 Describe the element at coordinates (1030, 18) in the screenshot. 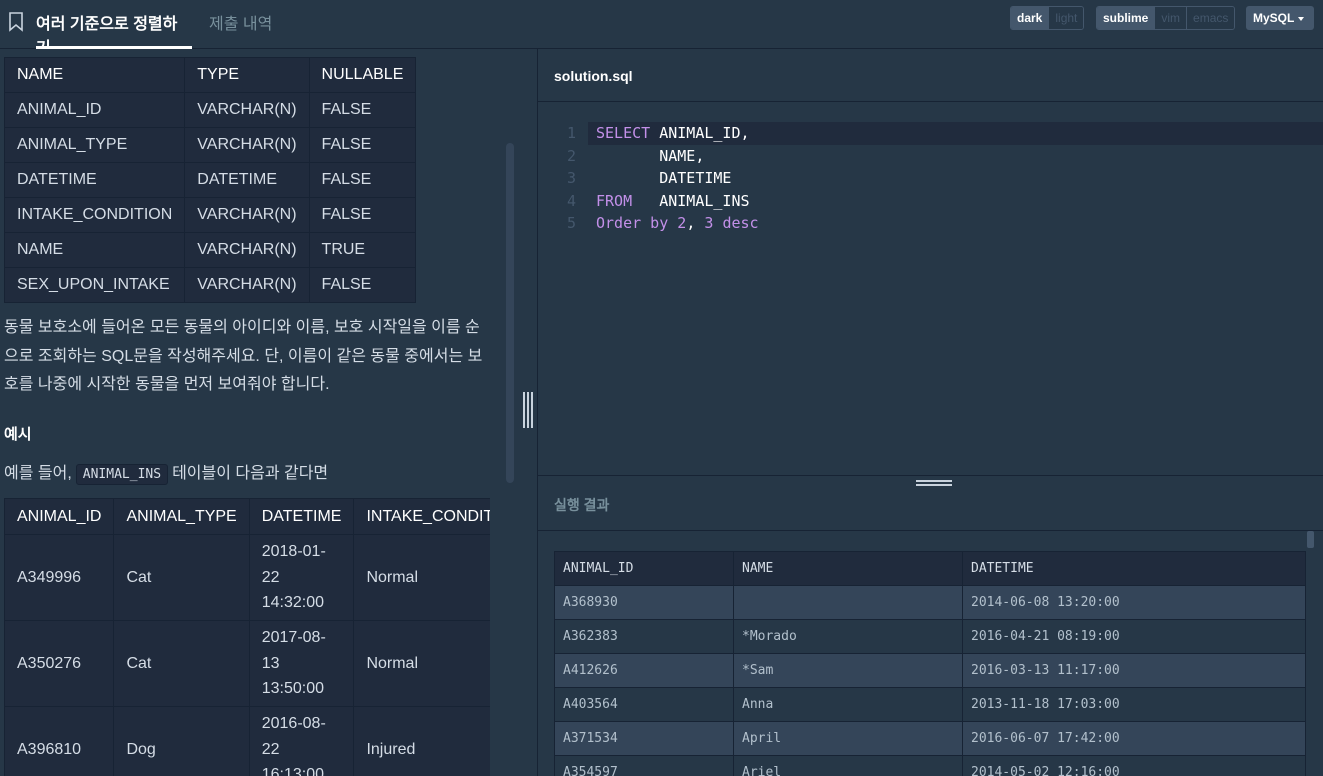

I see `theme-dark-button: dark` at that location.